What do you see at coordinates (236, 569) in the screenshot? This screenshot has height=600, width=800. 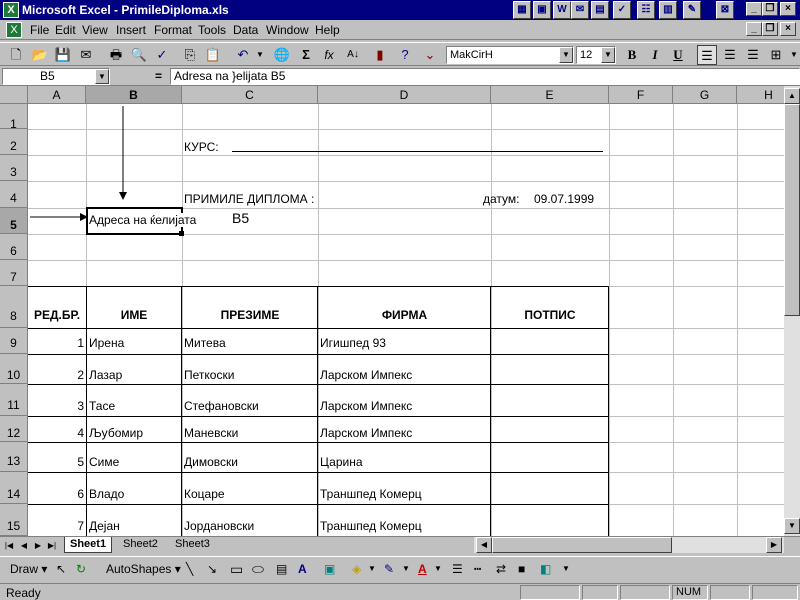 I see `rectangle-icon: ▭` at bounding box center [236, 569].